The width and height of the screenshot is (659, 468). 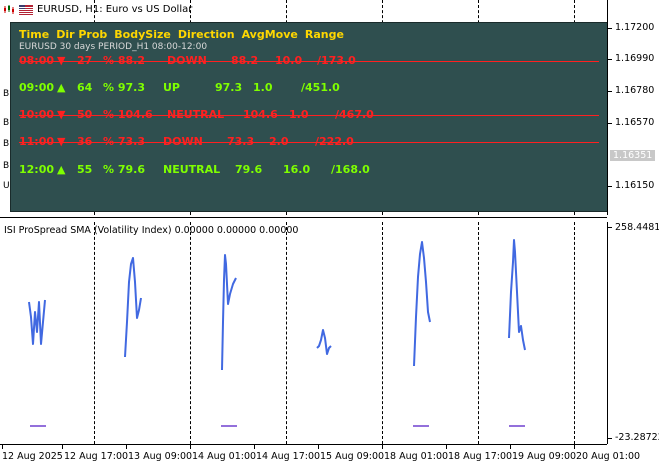 I want to click on row-prob: 55, so click(x=85, y=169).